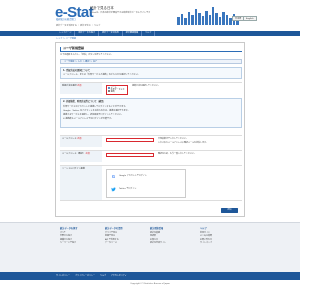  What do you see at coordinates (102, 8) in the screenshot?
I see `tagline-title: 統計で見る日本` at bounding box center [102, 8].